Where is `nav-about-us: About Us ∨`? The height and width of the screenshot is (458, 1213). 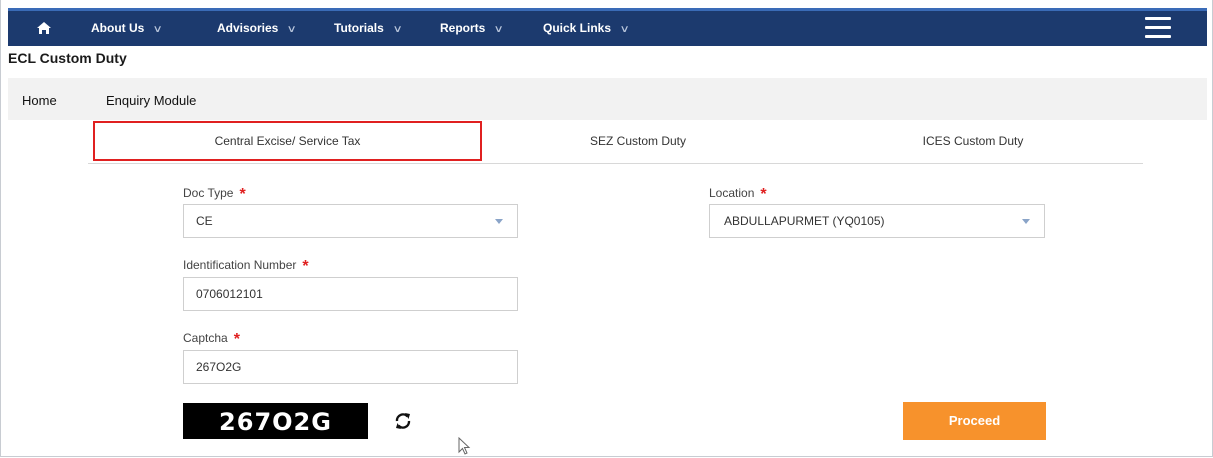 nav-about-us: About Us ∨ is located at coordinates (127, 28).